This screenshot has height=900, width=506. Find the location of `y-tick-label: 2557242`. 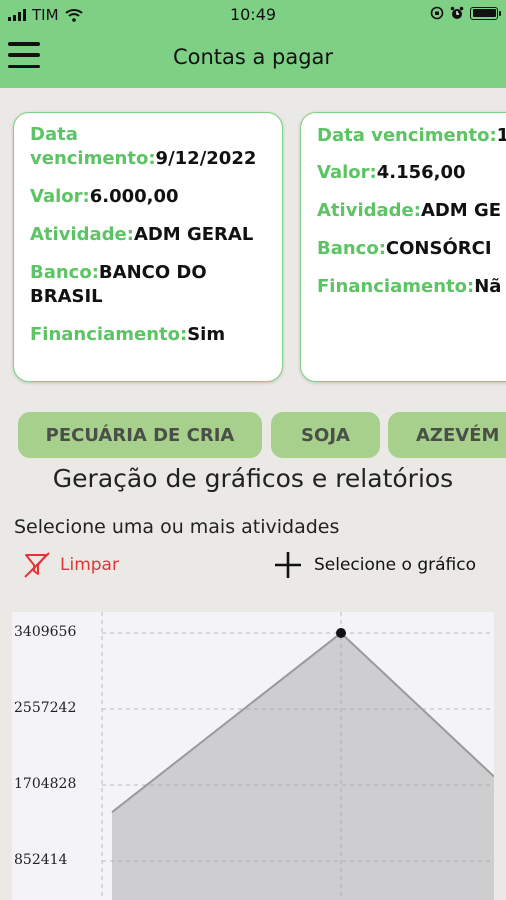

y-tick-label: 2557242 is located at coordinates (45, 708).